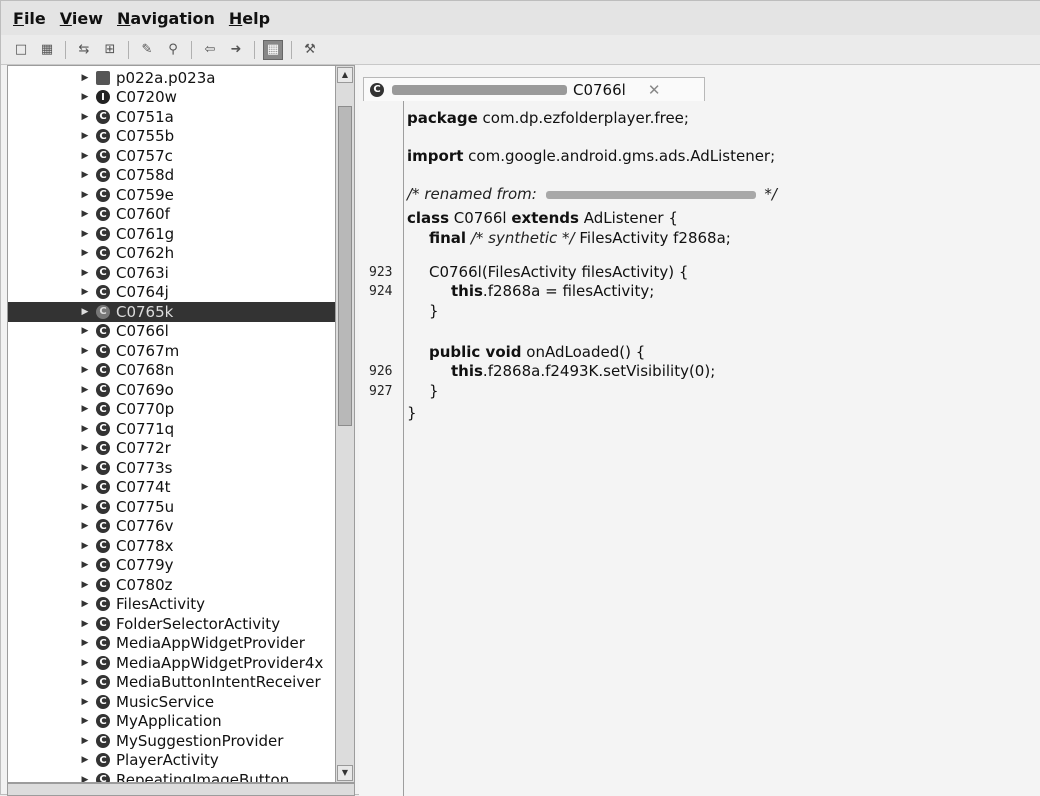 This screenshot has width=1040, height=796. Describe the element at coordinates (236, 50) in the screenshot. I see `forward-icon: ➜` at that location.